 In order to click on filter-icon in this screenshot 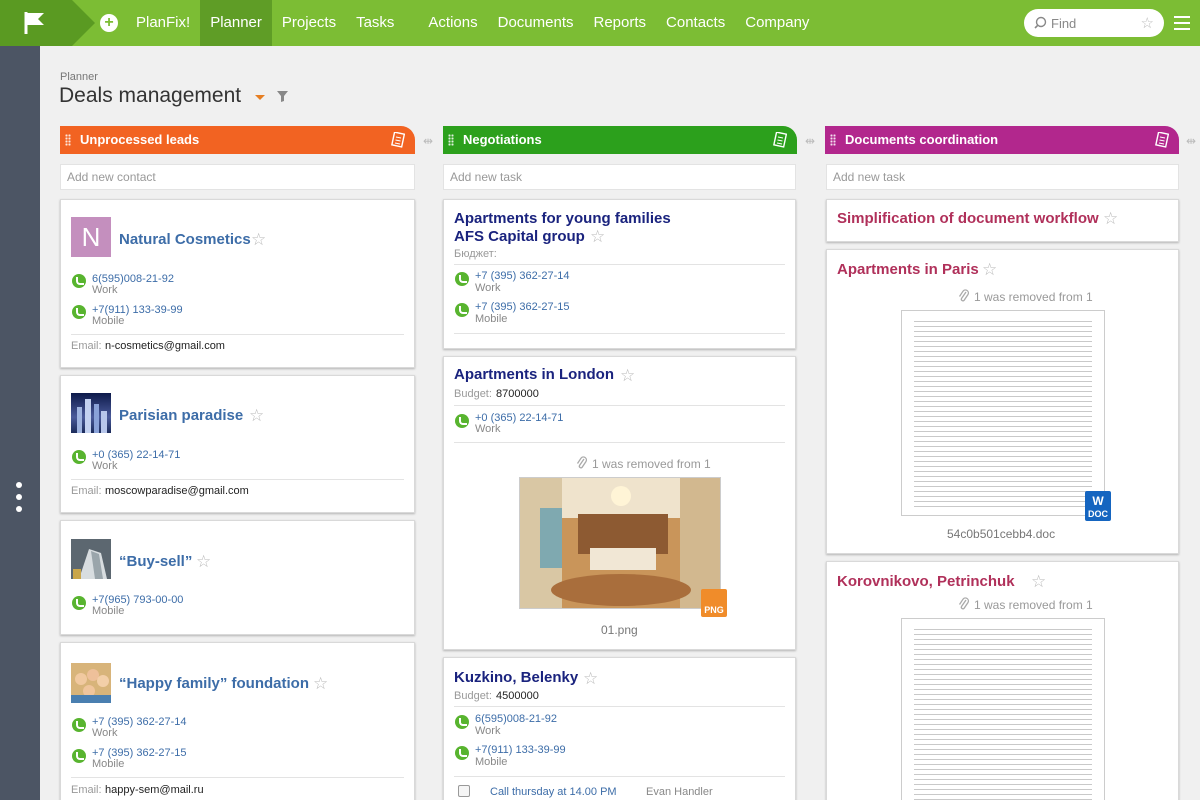, I will do `click(282, 96)`.